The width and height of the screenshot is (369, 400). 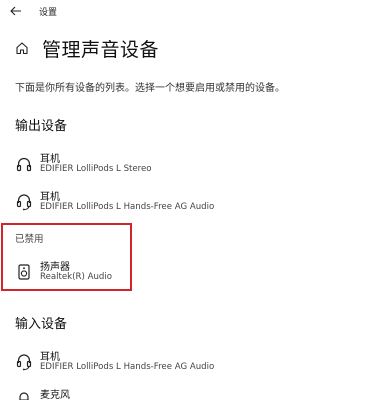 What do you see at coordinates (24, 272) in the screenshot?
I see `speaker-icon` at bounding box center [24, 272].